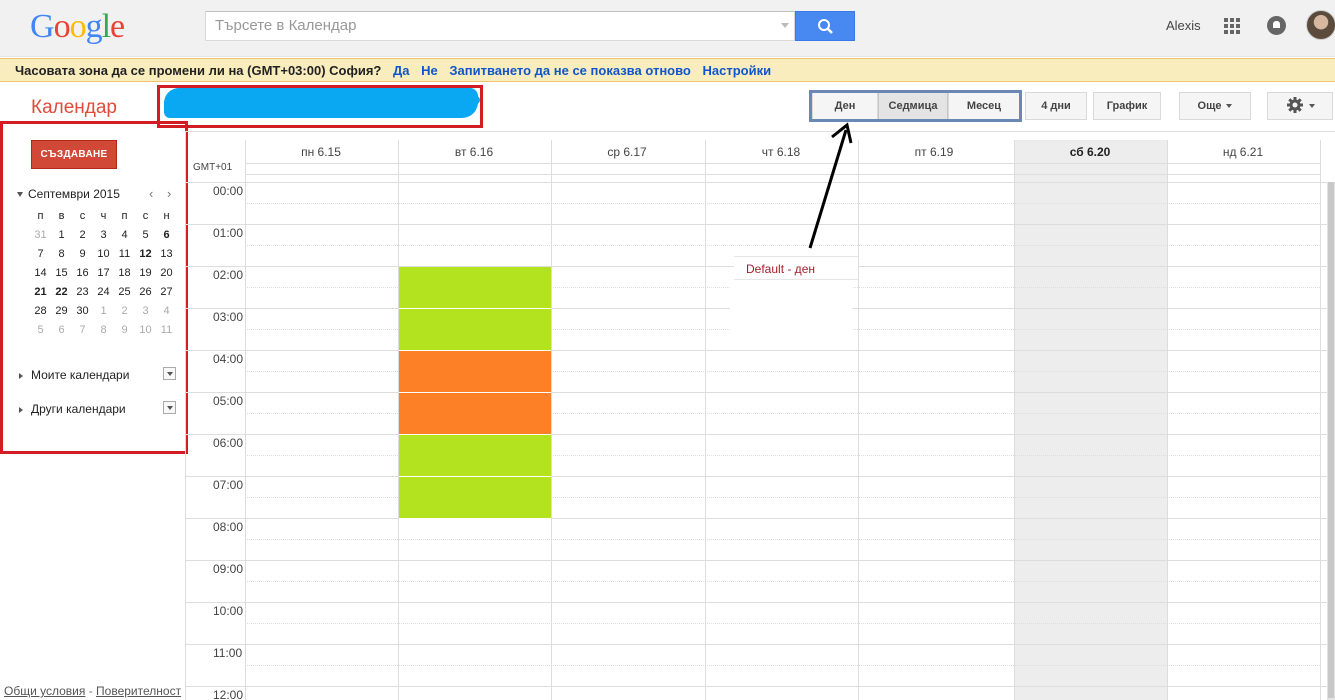 The width and height of the screenshot is (1335, 700). I want to click on annotation-arrow-icon, so click(830, 185).